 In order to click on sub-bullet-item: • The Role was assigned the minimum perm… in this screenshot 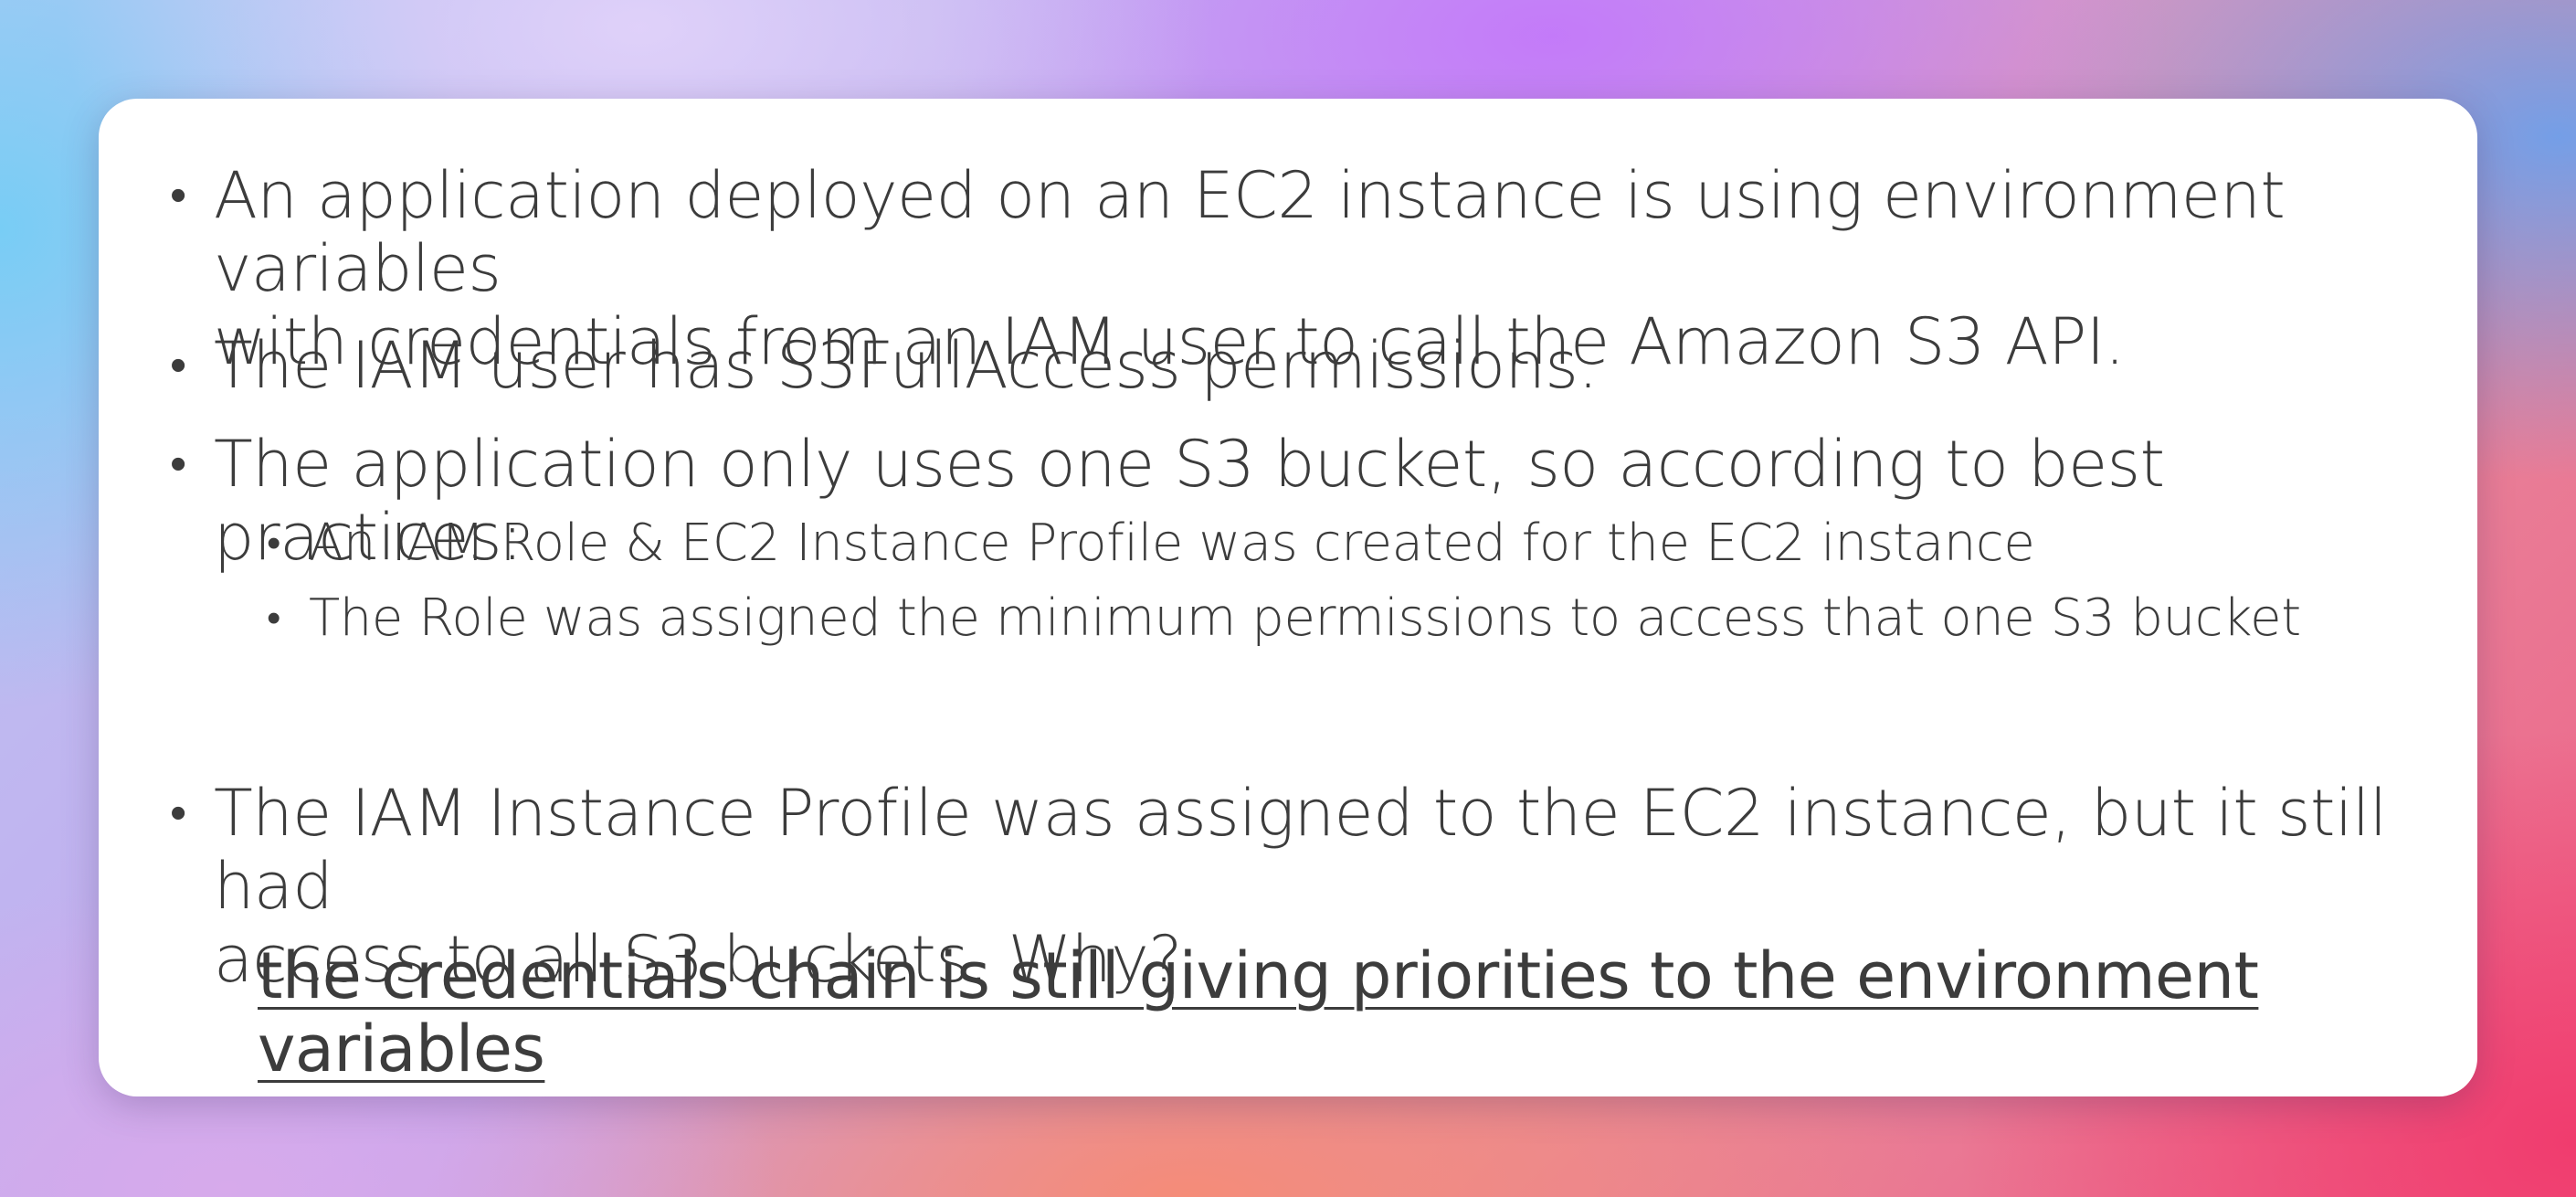, I will do `click(1370, 618)`.